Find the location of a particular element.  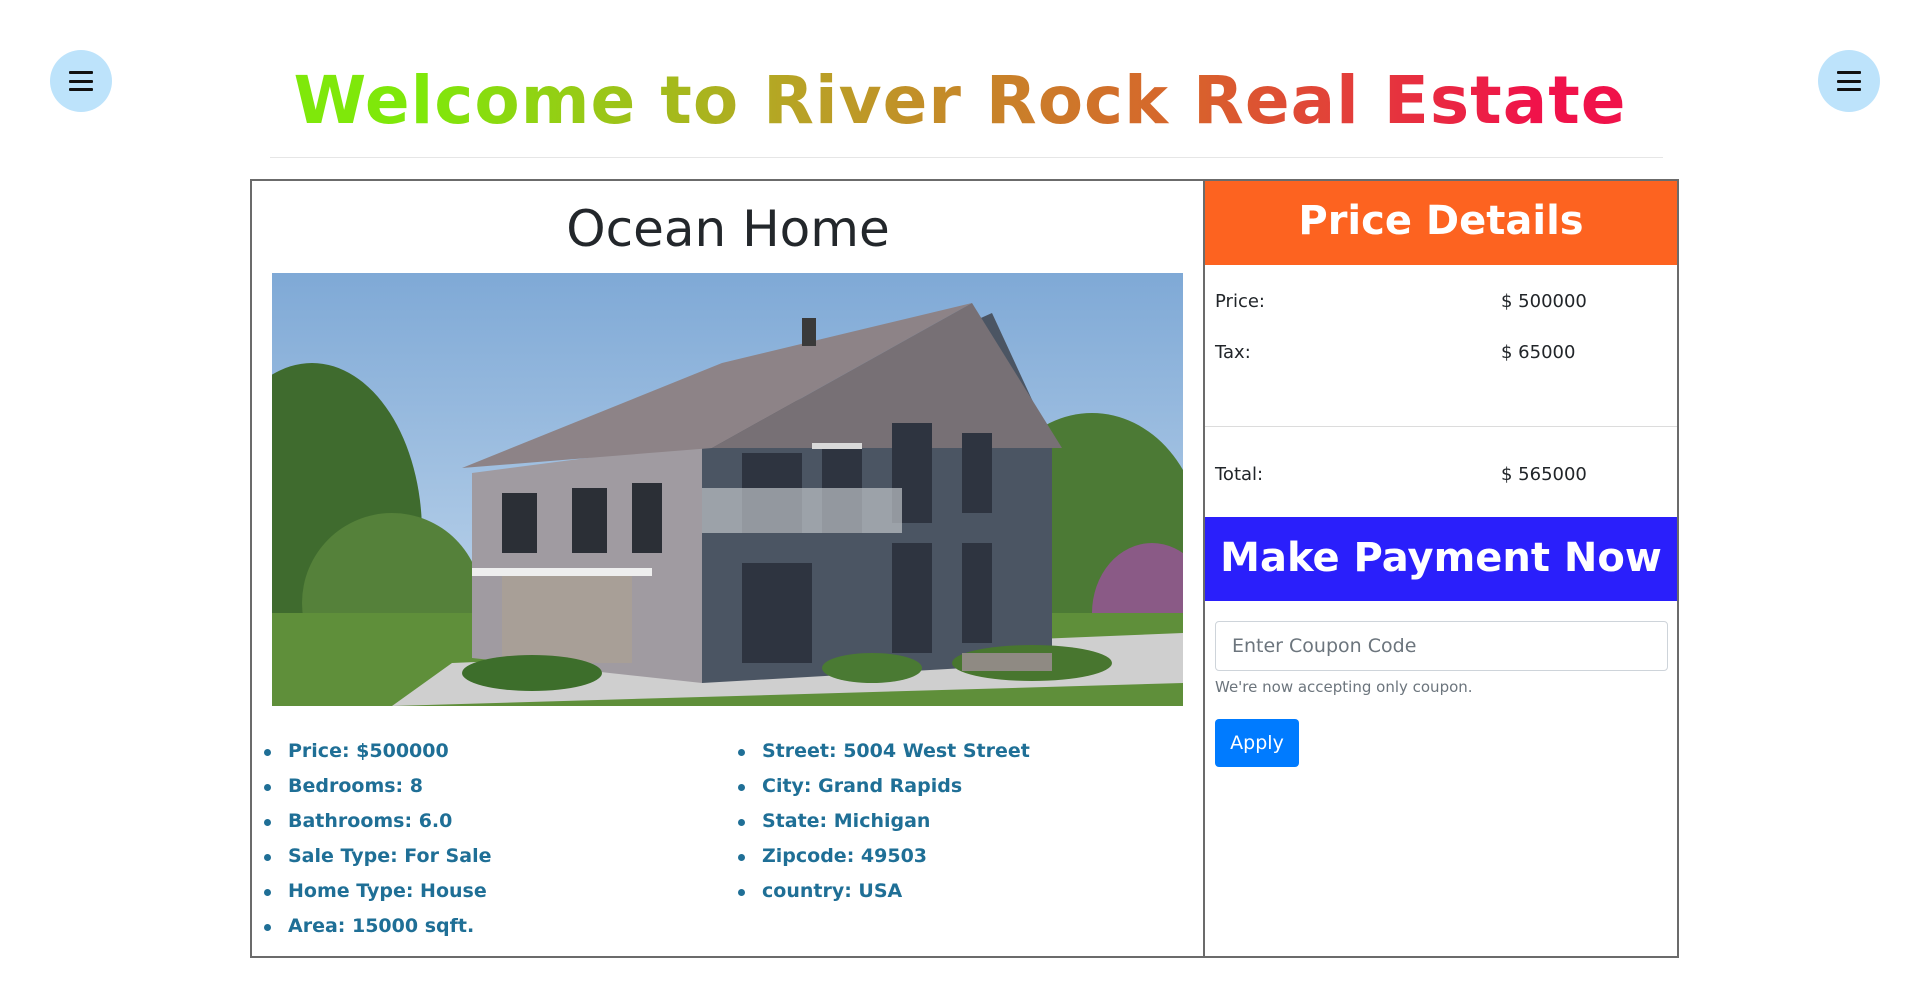

tax-value: $ 65000 is located at coordinates (1538, 352).